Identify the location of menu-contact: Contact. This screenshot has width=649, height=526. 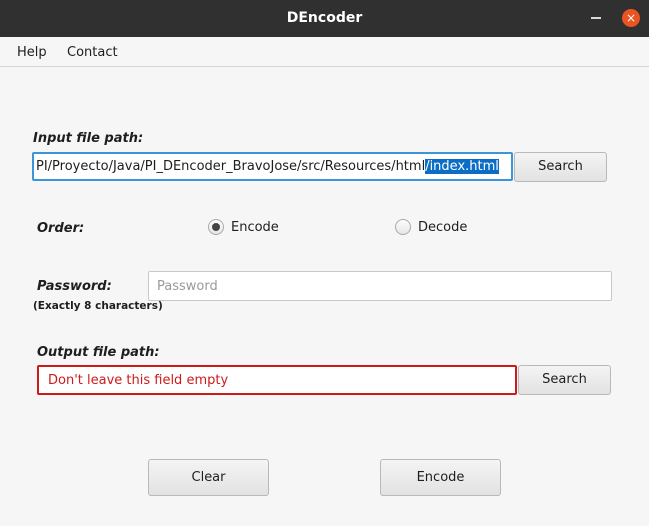
(92, 52).